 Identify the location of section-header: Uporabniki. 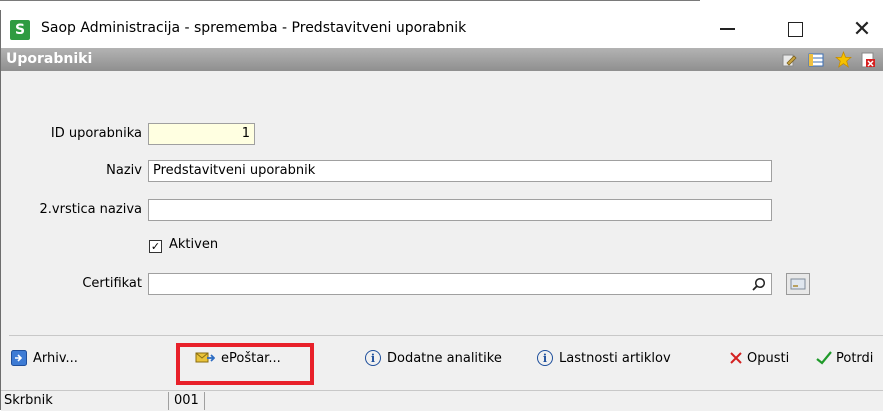
(442, 59).